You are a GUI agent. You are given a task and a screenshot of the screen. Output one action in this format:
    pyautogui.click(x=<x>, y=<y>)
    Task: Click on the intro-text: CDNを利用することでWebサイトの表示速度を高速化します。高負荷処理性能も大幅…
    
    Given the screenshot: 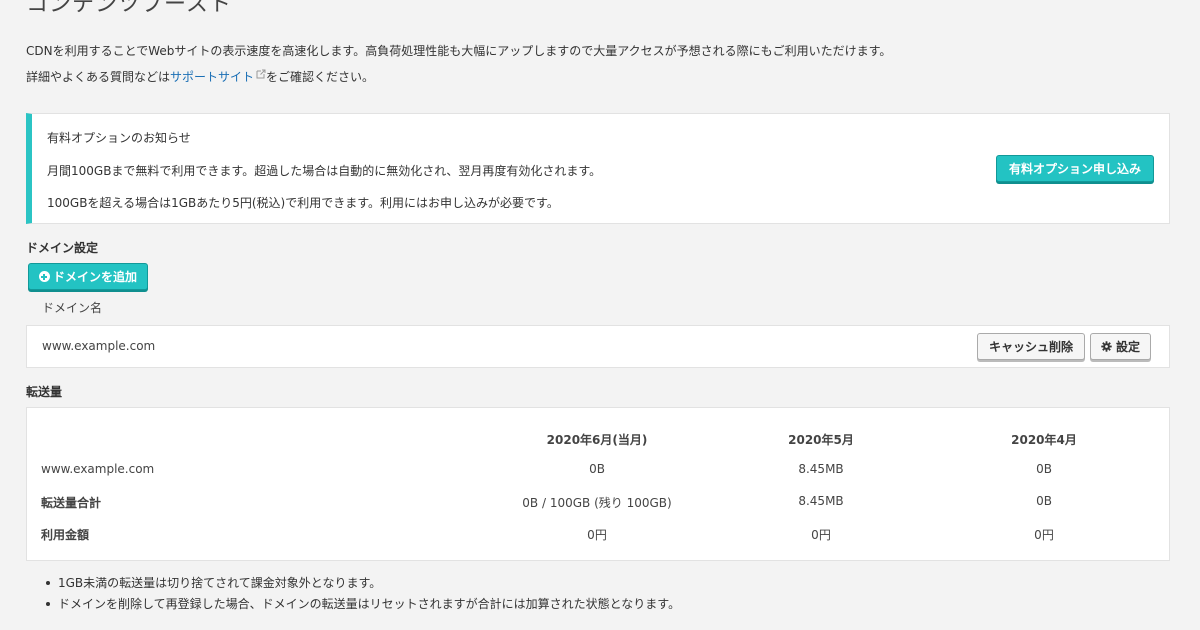 What is the action you would take?
    pyautogui.click(x=458, y=64)
    